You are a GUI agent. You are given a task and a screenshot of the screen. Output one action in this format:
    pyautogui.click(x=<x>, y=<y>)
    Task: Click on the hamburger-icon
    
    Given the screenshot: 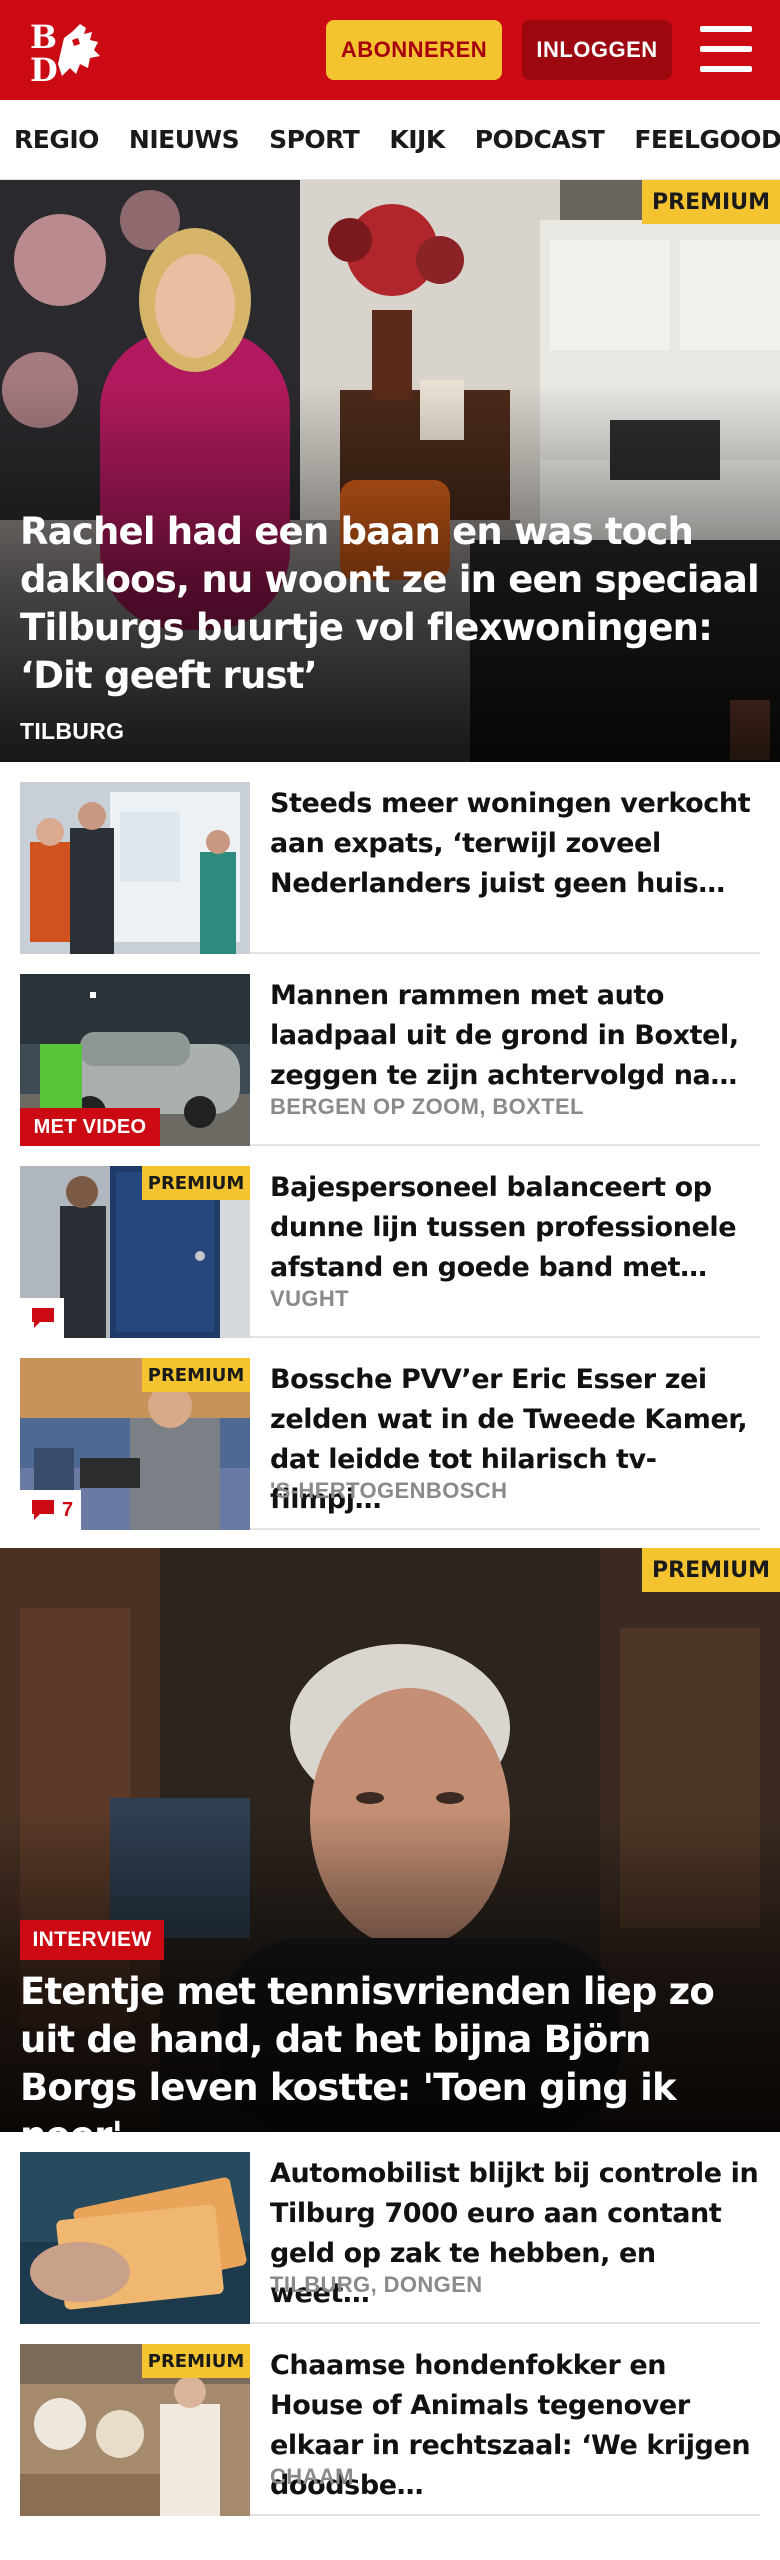 What is the action you would take?
    pyautogui.click(x=726, y=49)
    